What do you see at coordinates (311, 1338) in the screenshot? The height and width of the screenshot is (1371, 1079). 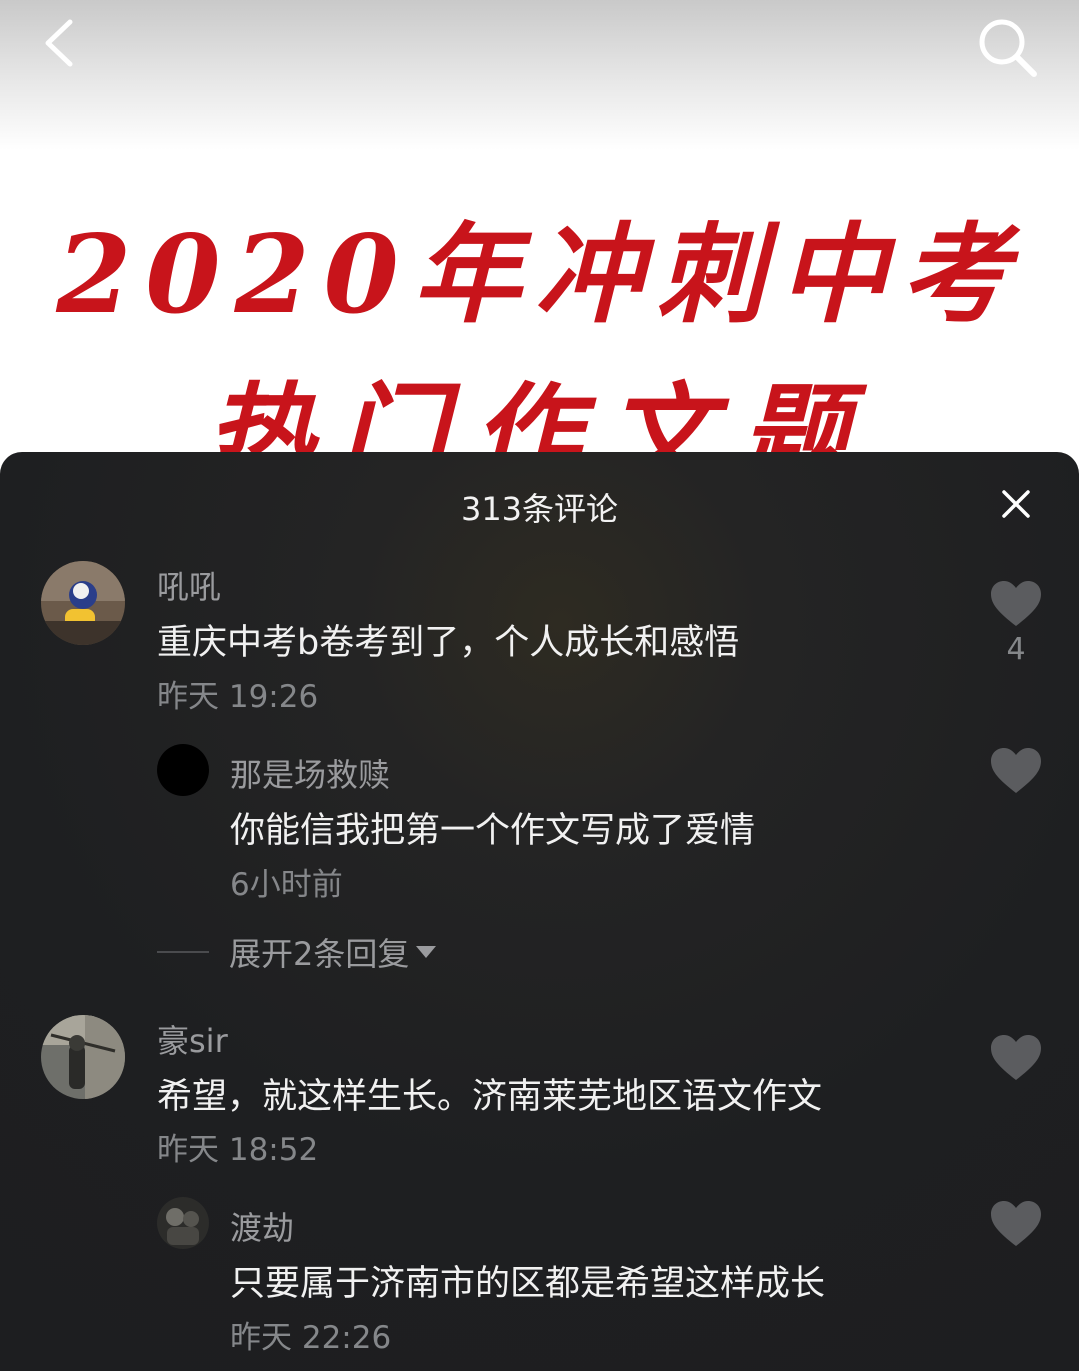 I see `reply-time: 昨天 22:26` at bounding box center [311, 1338].